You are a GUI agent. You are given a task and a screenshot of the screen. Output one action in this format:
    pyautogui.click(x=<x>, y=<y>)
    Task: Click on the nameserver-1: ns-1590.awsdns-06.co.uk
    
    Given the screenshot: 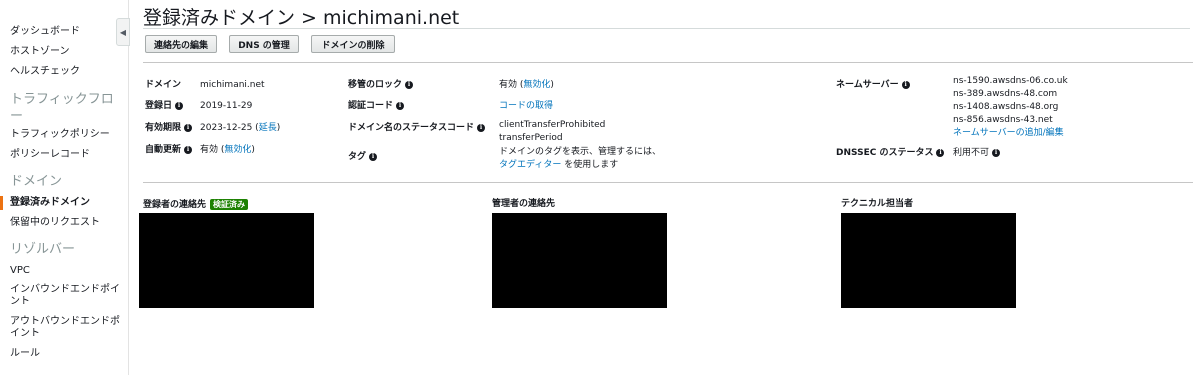 What is the action you would take?
    pyautogui.click(x=1010, y=81)
    